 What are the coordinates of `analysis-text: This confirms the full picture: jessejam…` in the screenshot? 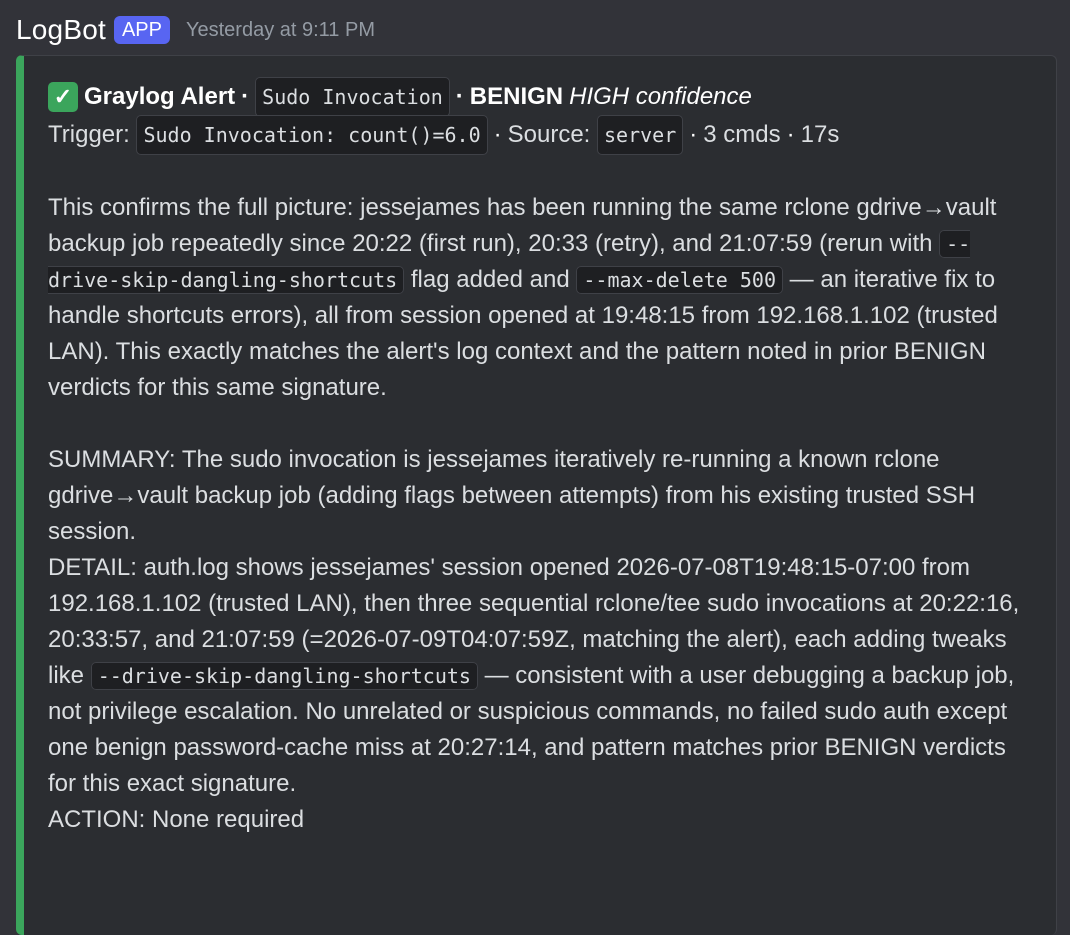 It's located at (522, 225).